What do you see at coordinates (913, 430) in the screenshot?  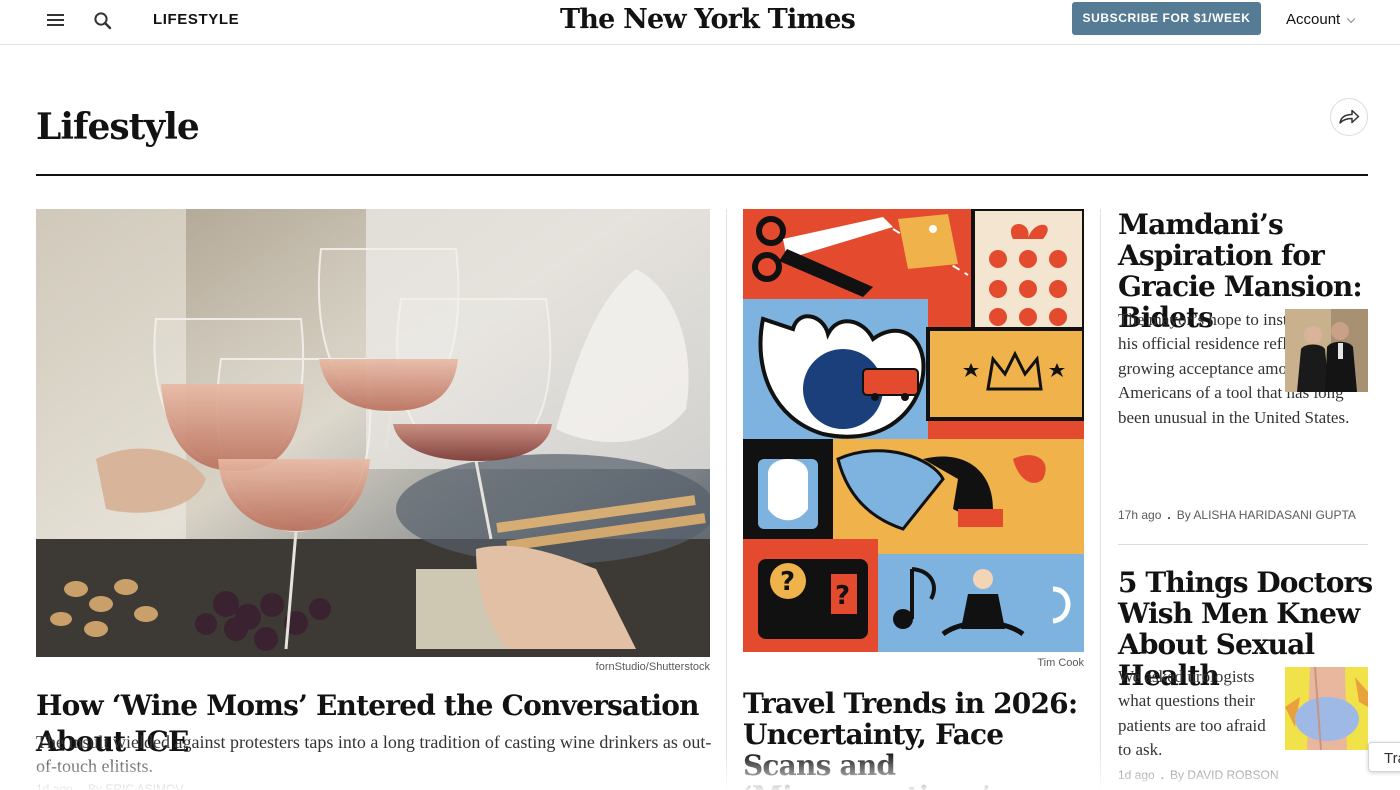 I see `travel-story-illustration: ? ?` at bounding box center [913, 430].